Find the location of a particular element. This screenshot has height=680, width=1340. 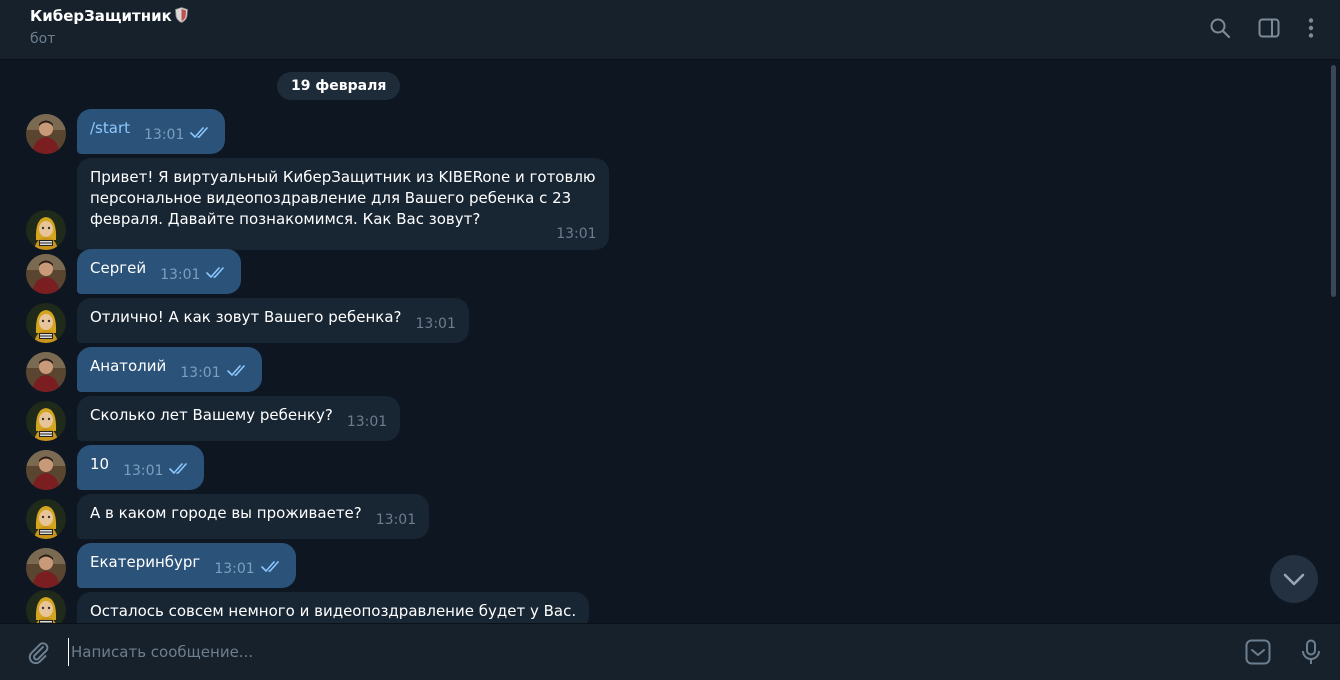

chat-title: КиберЗащитник is located at coordinates (109, 17).